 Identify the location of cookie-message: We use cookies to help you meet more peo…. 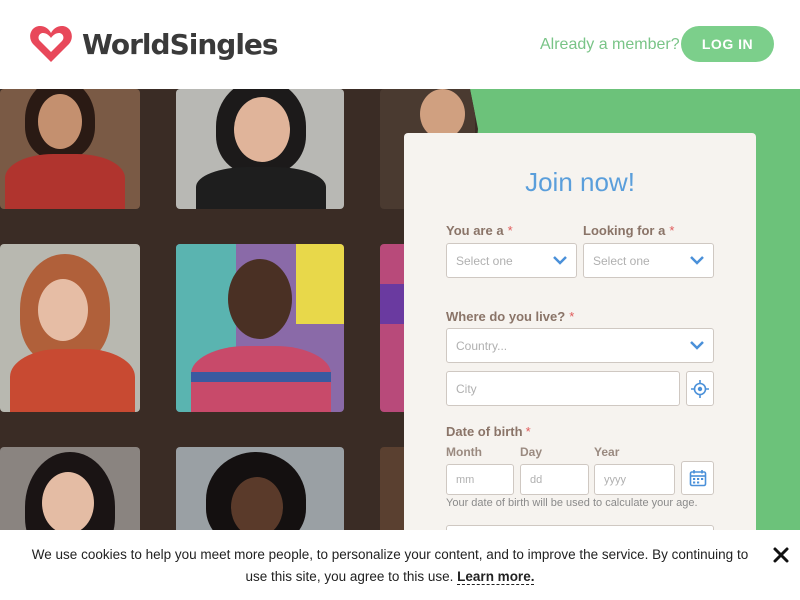
(390, 566).